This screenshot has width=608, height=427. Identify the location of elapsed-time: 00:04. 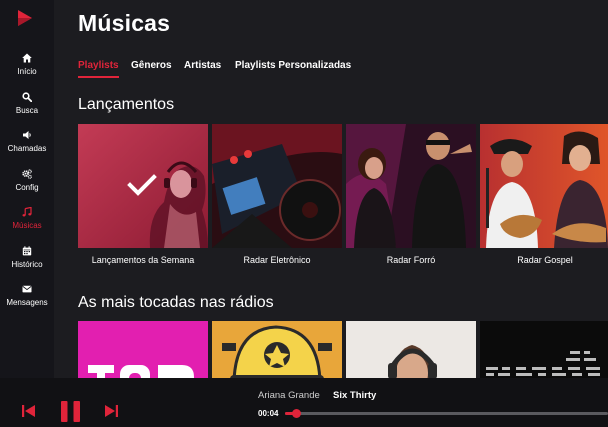
(268, 413).